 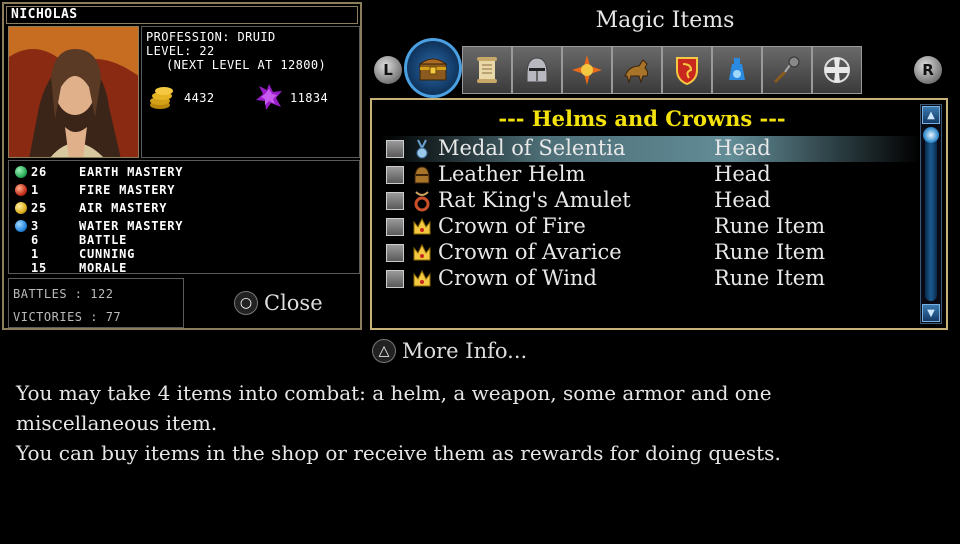 What do you see at coordinates (246, 303) in the screenshot?
I see `circle-button-icon: ○` at bounding box center [246, 303].